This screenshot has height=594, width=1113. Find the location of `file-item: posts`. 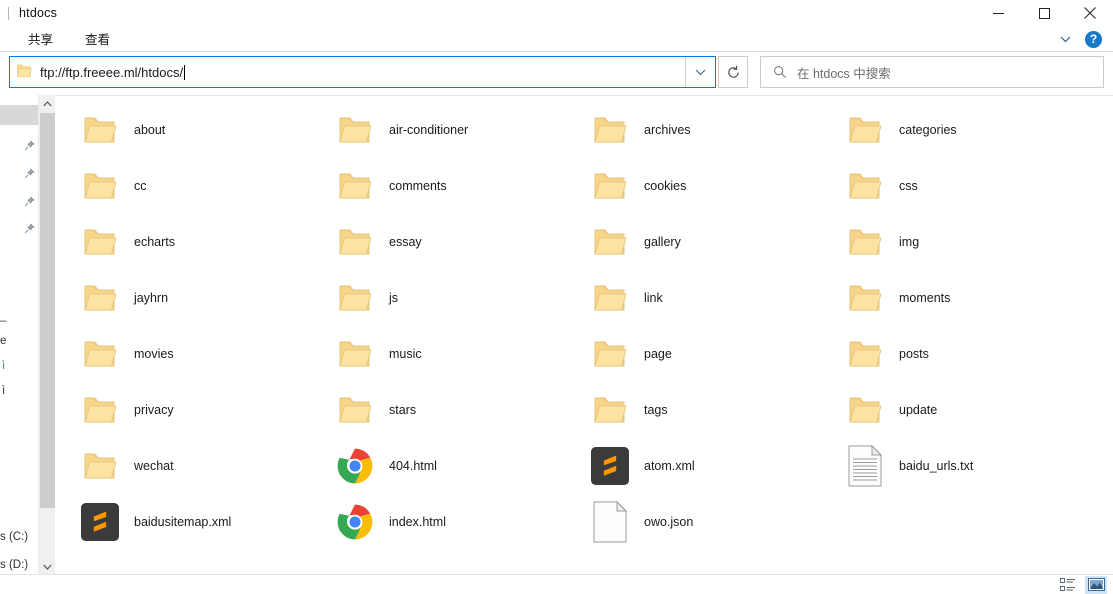

file-item: posts is located at coordinates (948, 354).